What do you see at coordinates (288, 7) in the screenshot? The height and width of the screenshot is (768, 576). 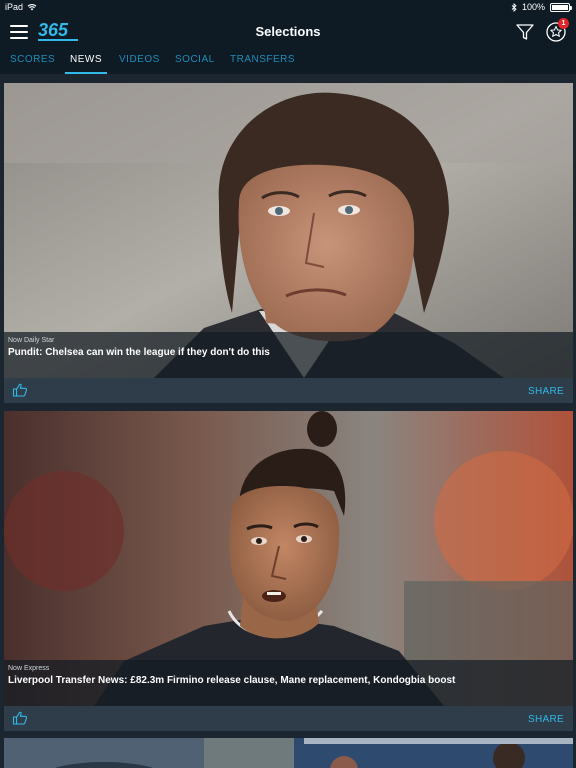 I see `status-bar: iPad 100%` at bounding box center [288, 7].